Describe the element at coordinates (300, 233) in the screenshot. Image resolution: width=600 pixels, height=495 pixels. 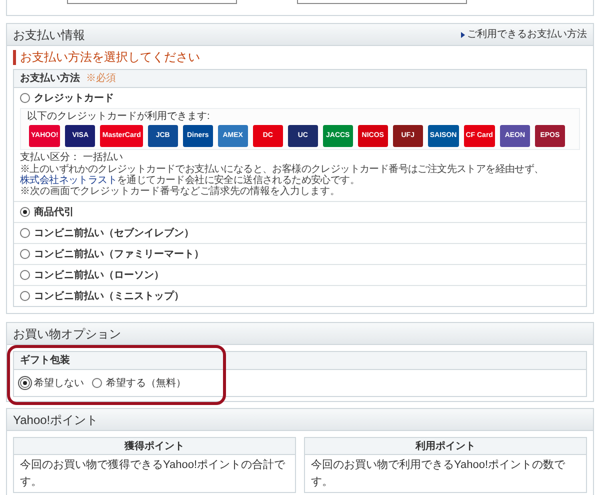
I see `payment-option: コンビニ前払い（セブンイレブン）` at that location.